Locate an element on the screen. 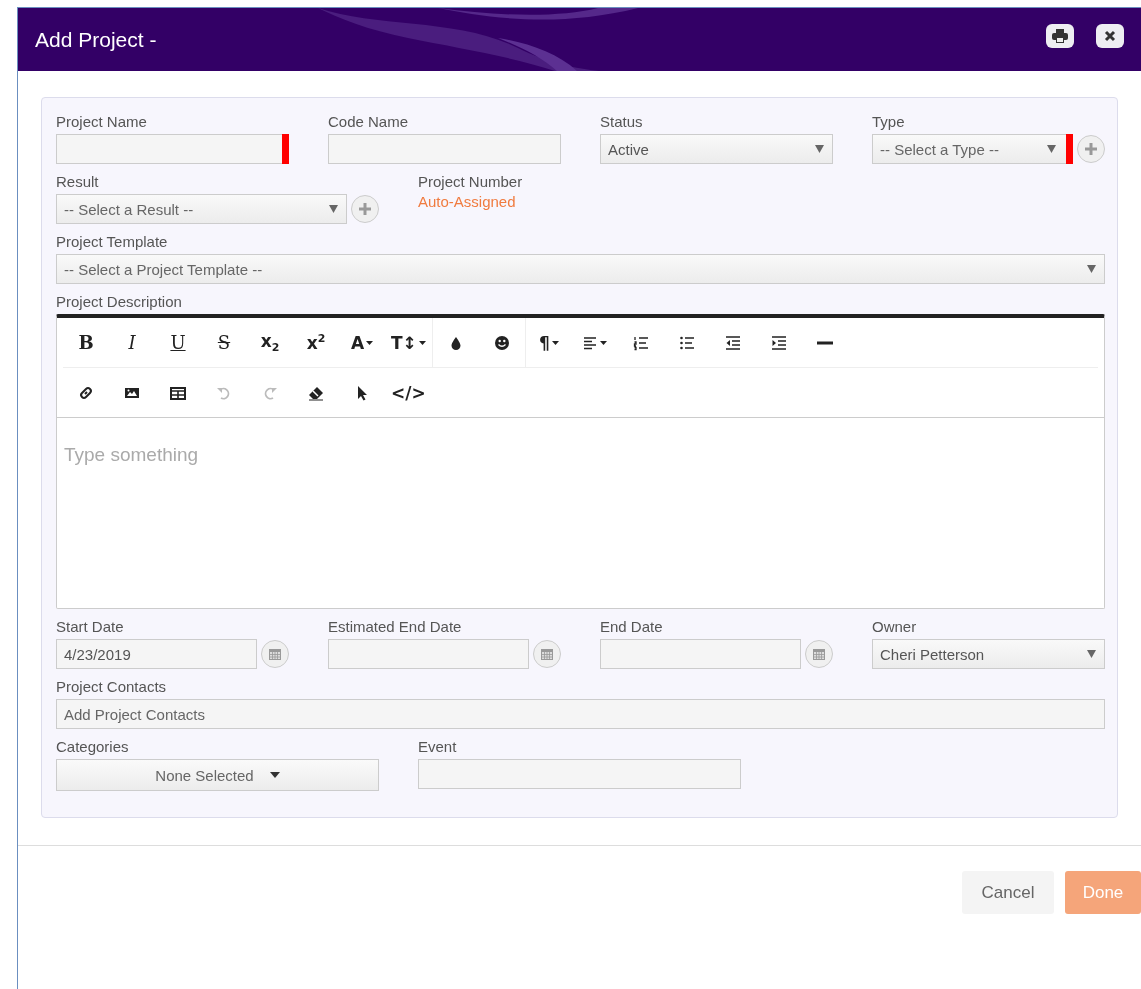 The image size is (1141, 989). toolbar-button: A is located at coordinates (362, 342).